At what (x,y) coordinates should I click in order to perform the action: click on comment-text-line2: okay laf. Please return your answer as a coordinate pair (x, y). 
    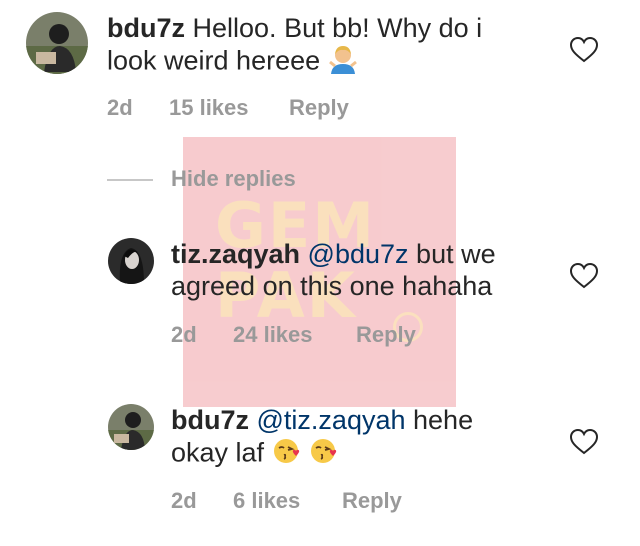
    Looking at the image, I should click on (255, 454).